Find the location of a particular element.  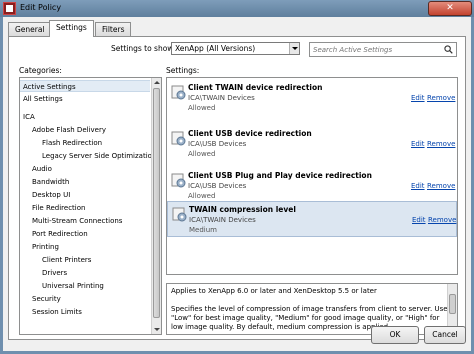

setting-name: Client TWAIN device redirection is located at coordinates (255, 87).